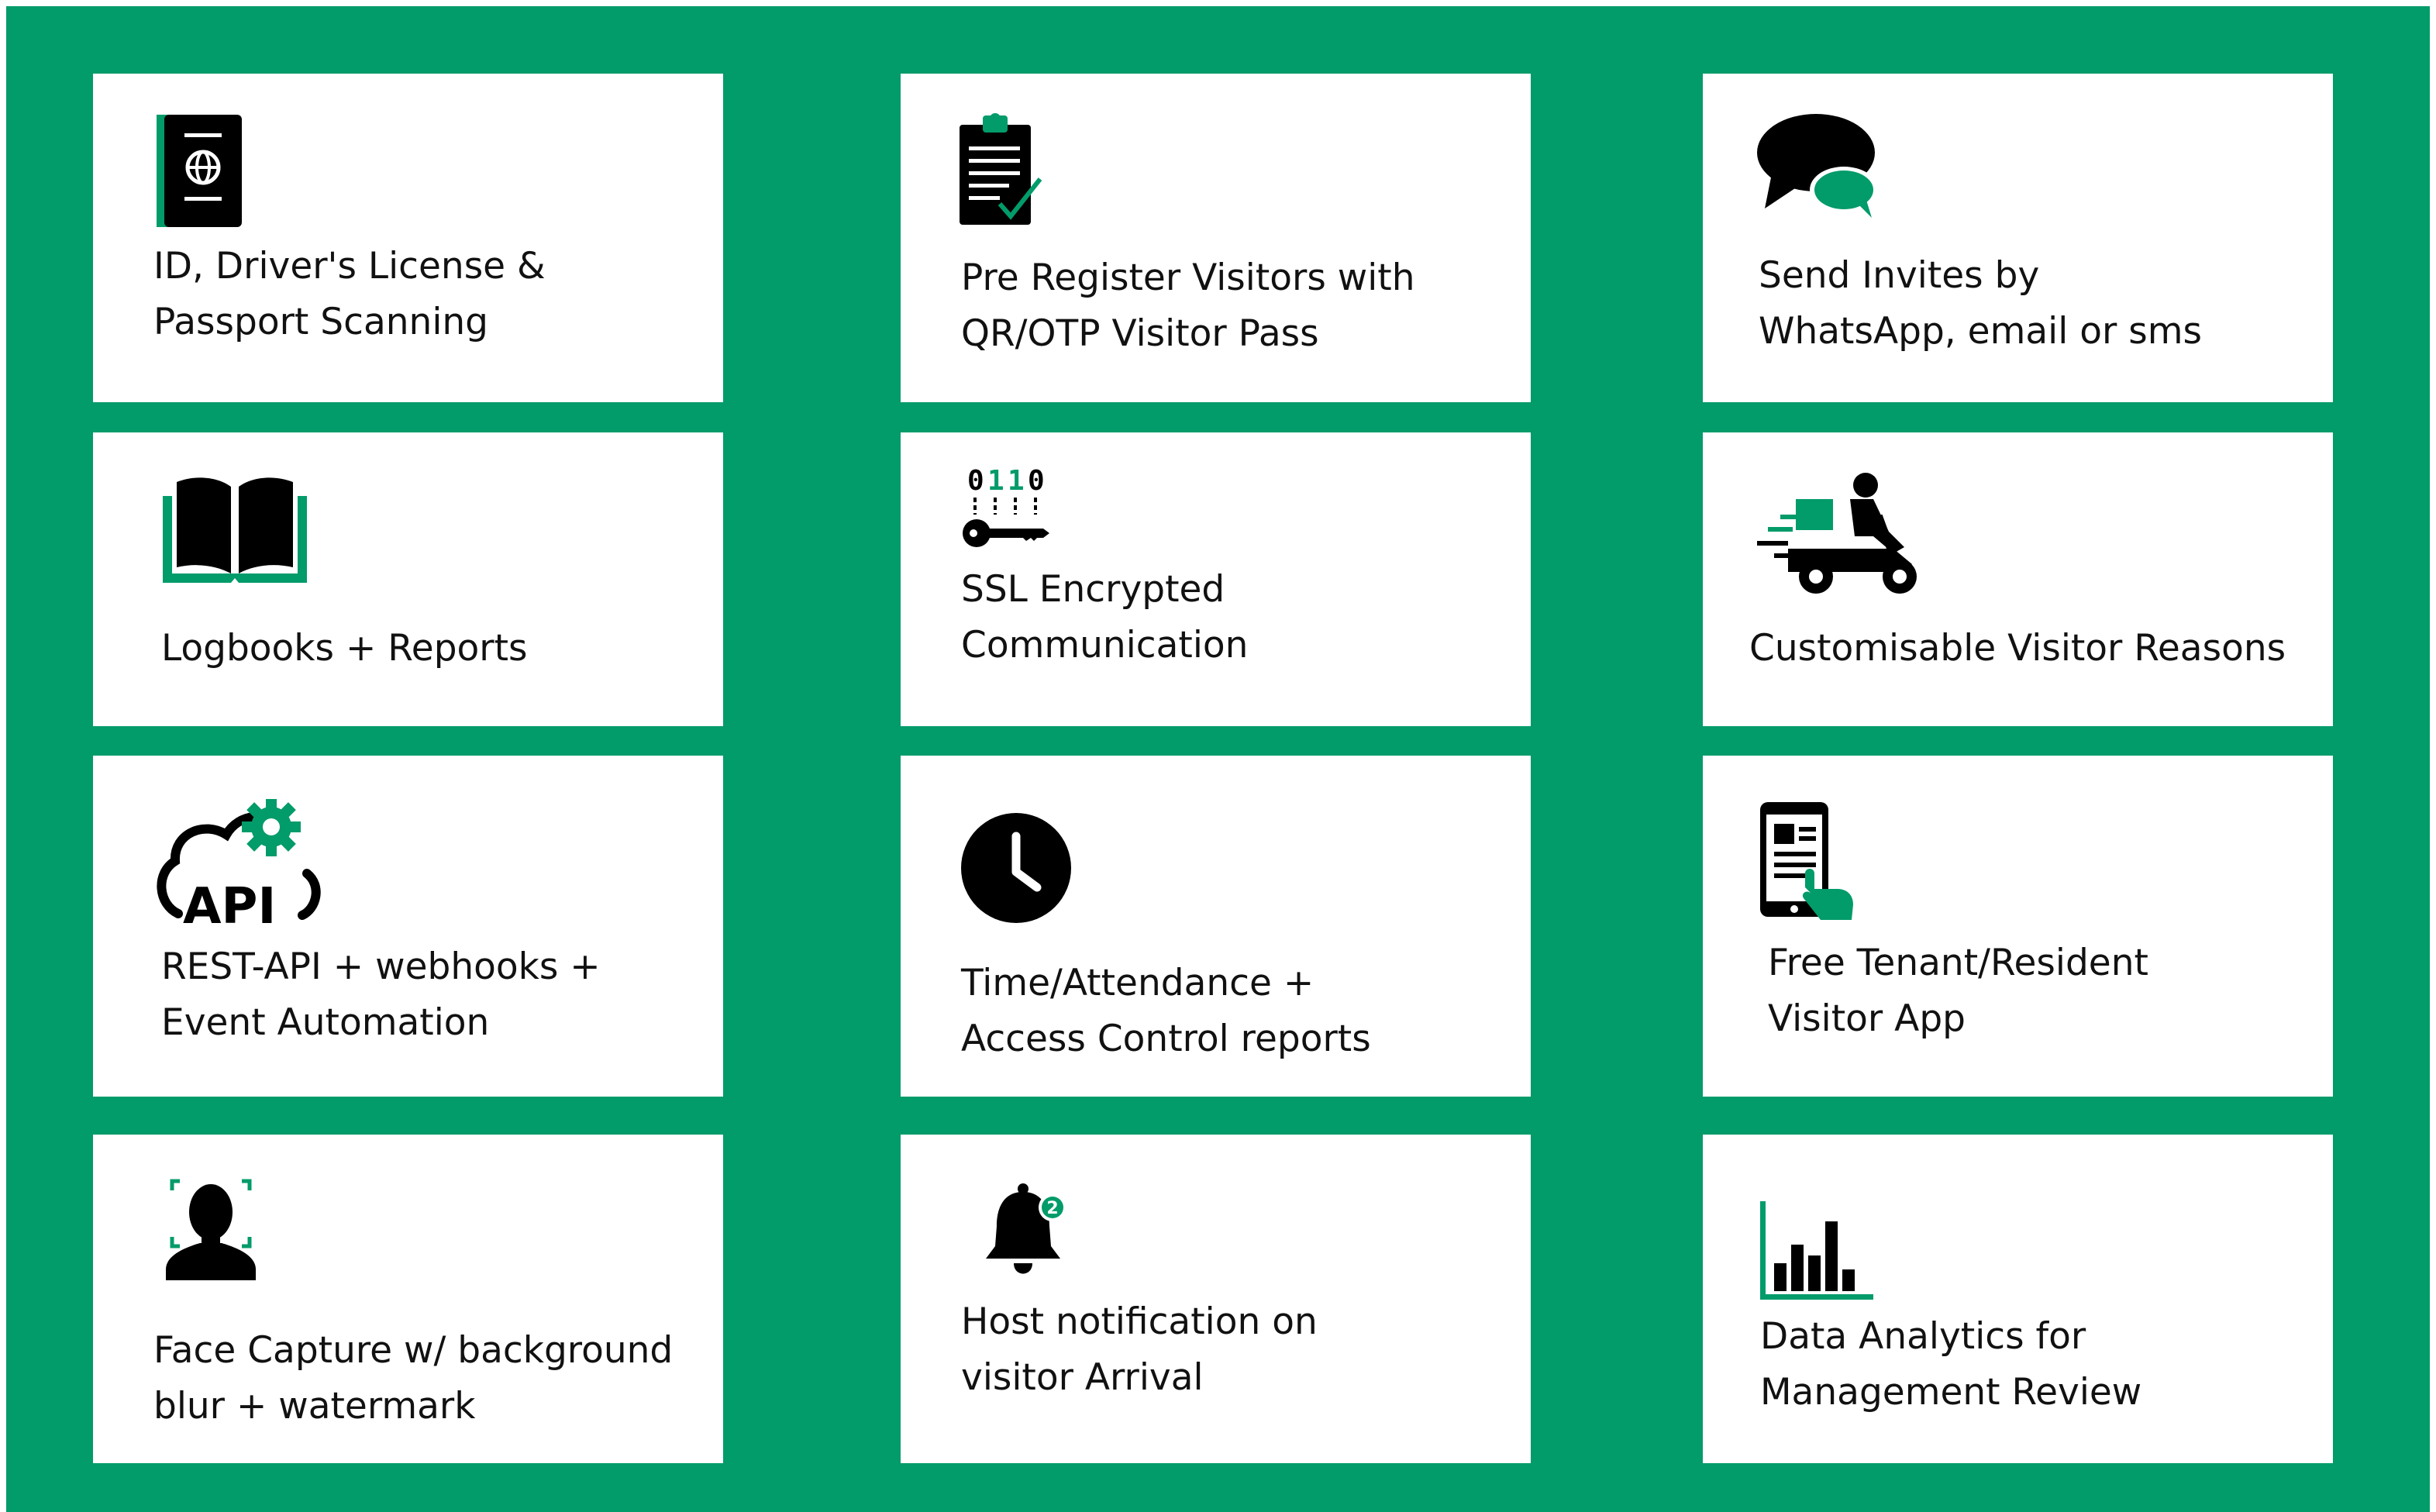 The image size is (2436, 1512). What do you see at coordinates (408, 238) in the screenshot?
I see `feature-card-id-scanning: ID, Driver's License & Passport Scanning` at bounding box center [408, 238].